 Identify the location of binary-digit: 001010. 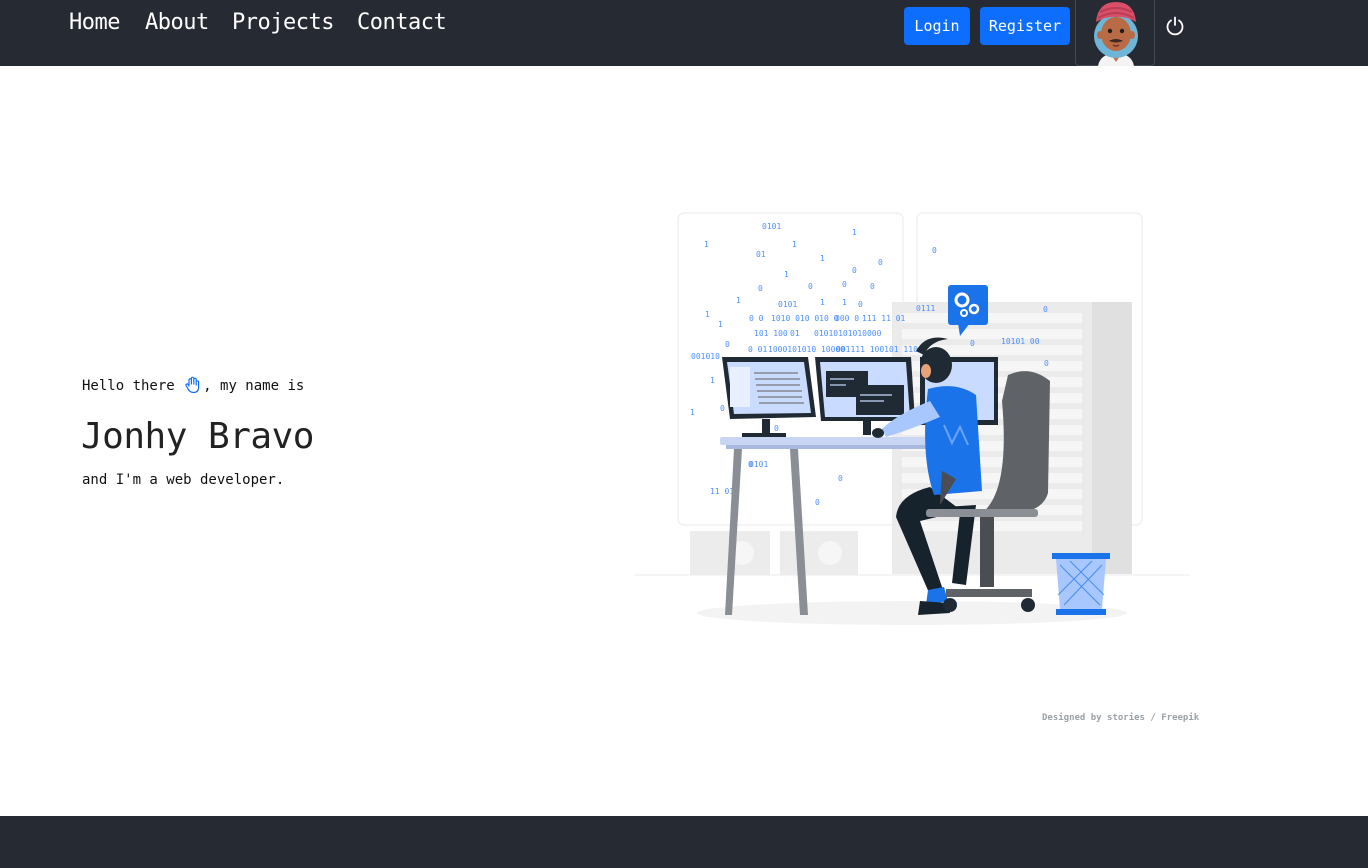
(705, 356).